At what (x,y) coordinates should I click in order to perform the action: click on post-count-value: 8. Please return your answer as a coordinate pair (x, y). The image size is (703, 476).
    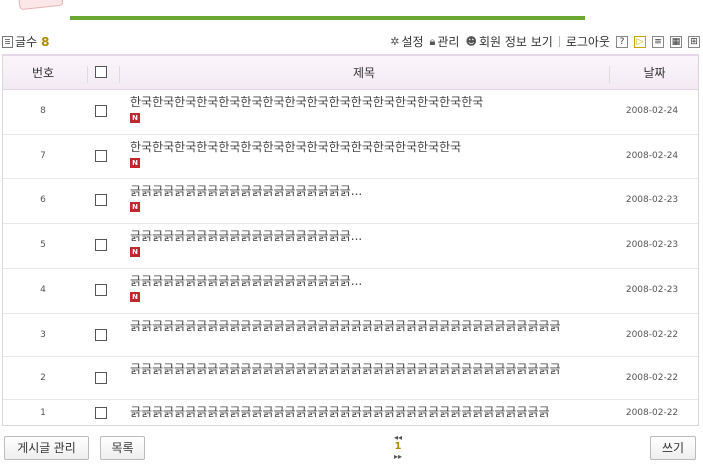
    Looking at the image, I should click on (45, 41).